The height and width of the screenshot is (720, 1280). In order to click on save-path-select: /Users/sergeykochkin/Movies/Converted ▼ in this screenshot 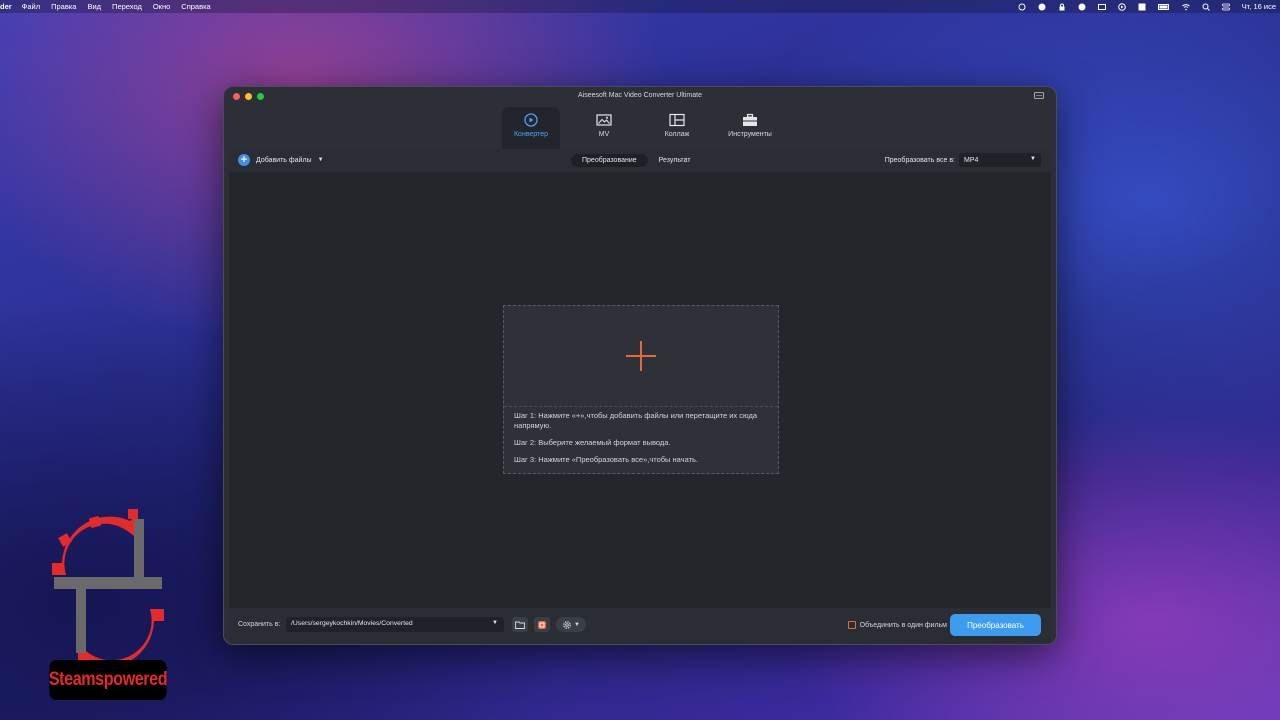, I will do `click(395, 624)`.